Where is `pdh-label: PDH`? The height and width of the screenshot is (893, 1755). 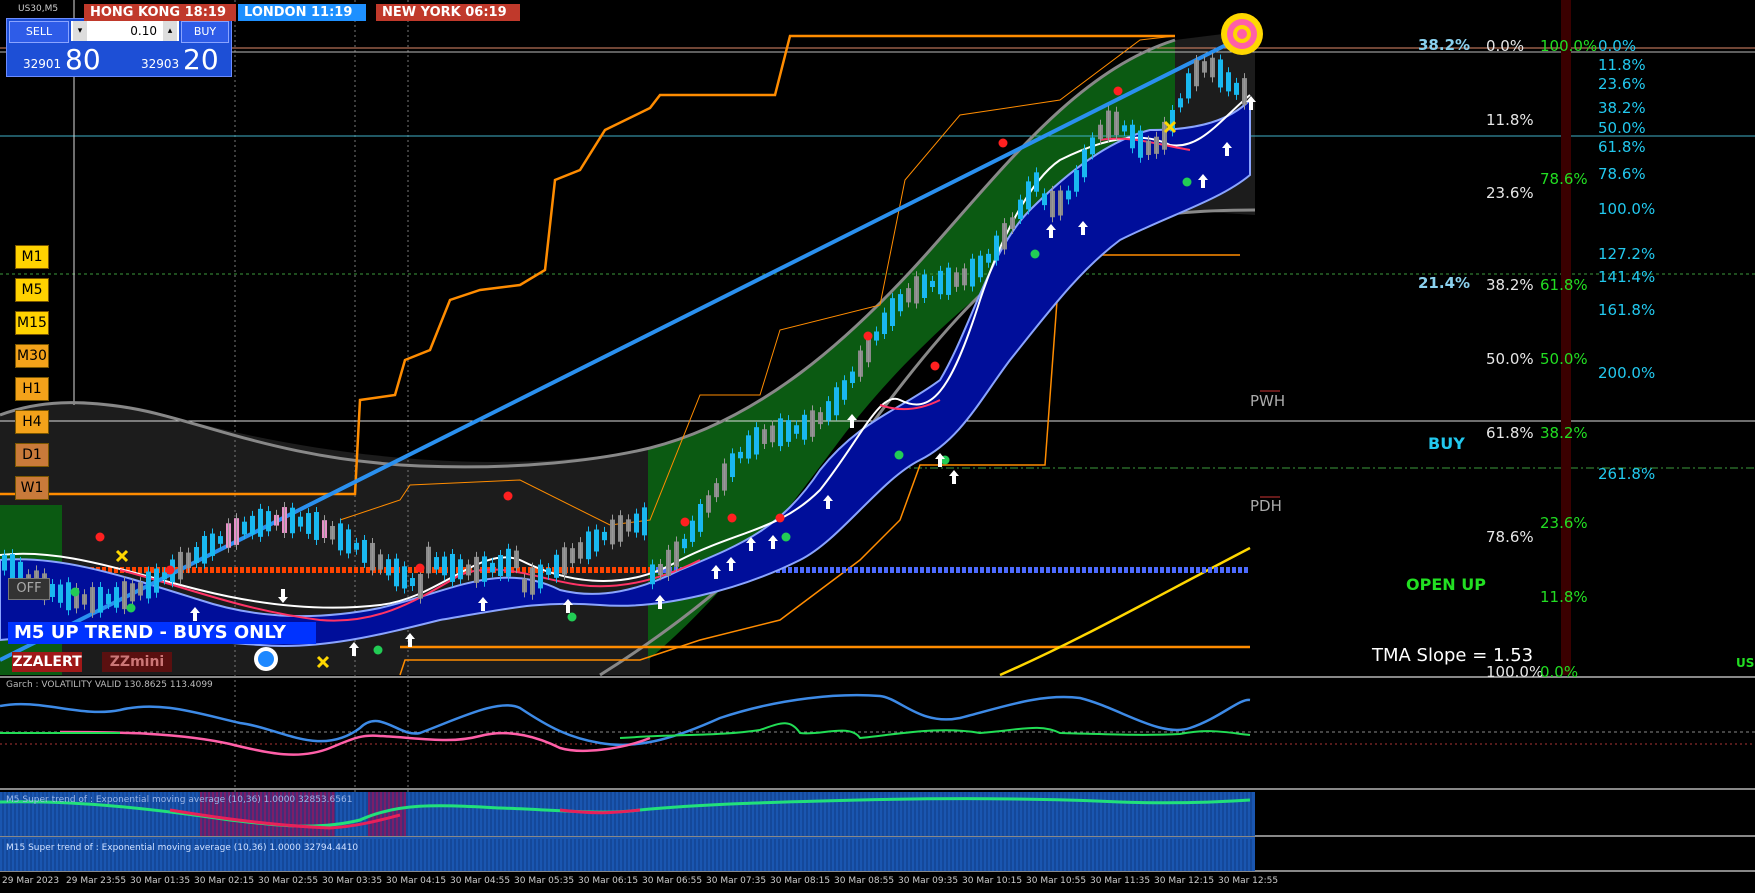
pdh-label: PDH is located at coordinates (1266, 506).